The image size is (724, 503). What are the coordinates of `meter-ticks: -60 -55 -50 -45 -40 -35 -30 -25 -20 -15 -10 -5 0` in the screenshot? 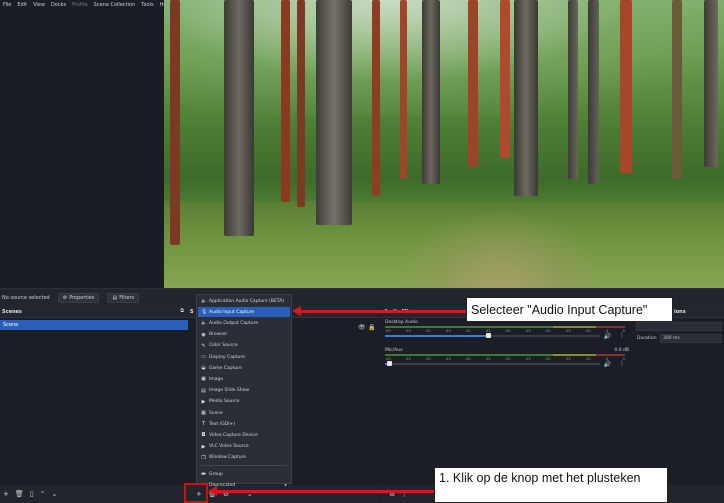 It's located at (505, 331).